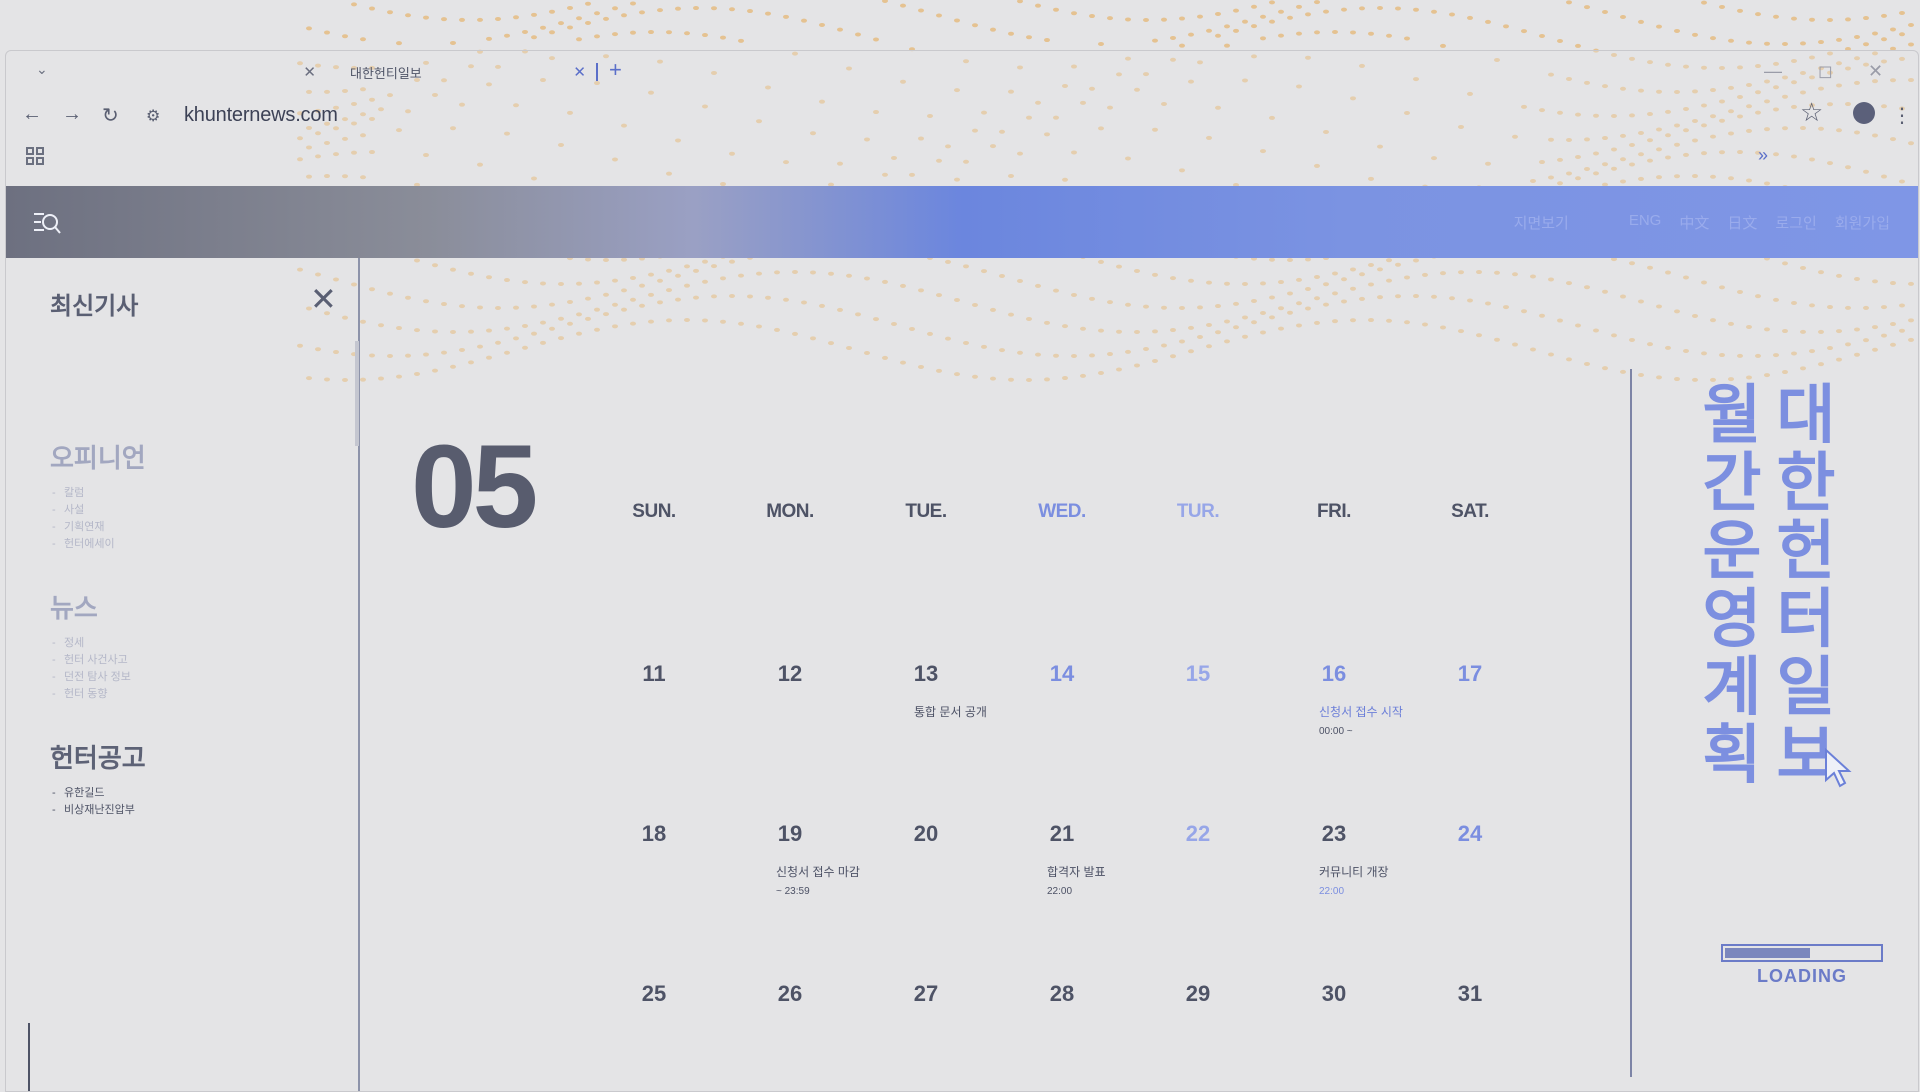  What do you see at coordinates (1742, 222) in the screenshot?
I see `nav-japanese: 日文` at bounding box center [1742, 222].